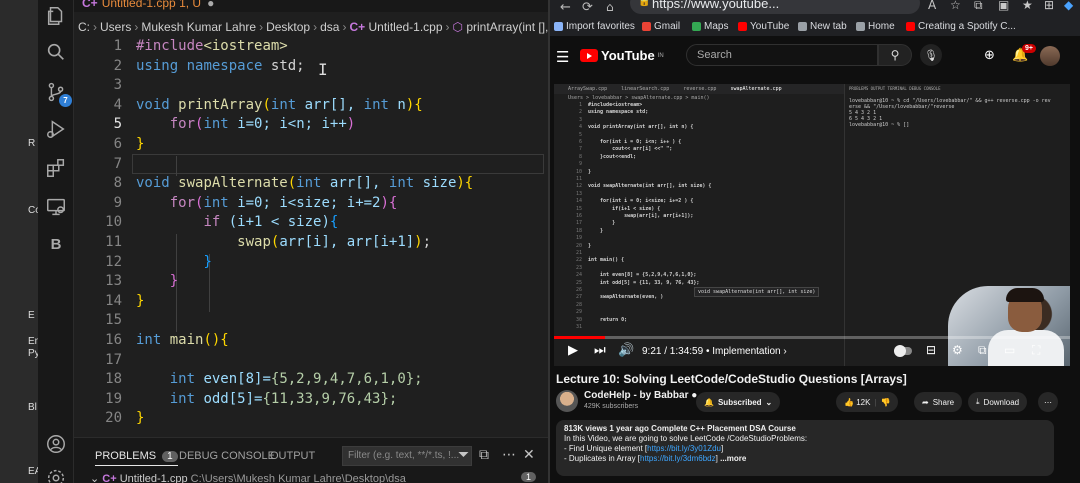  I want to click on line-number: 18, so click(113, 379).